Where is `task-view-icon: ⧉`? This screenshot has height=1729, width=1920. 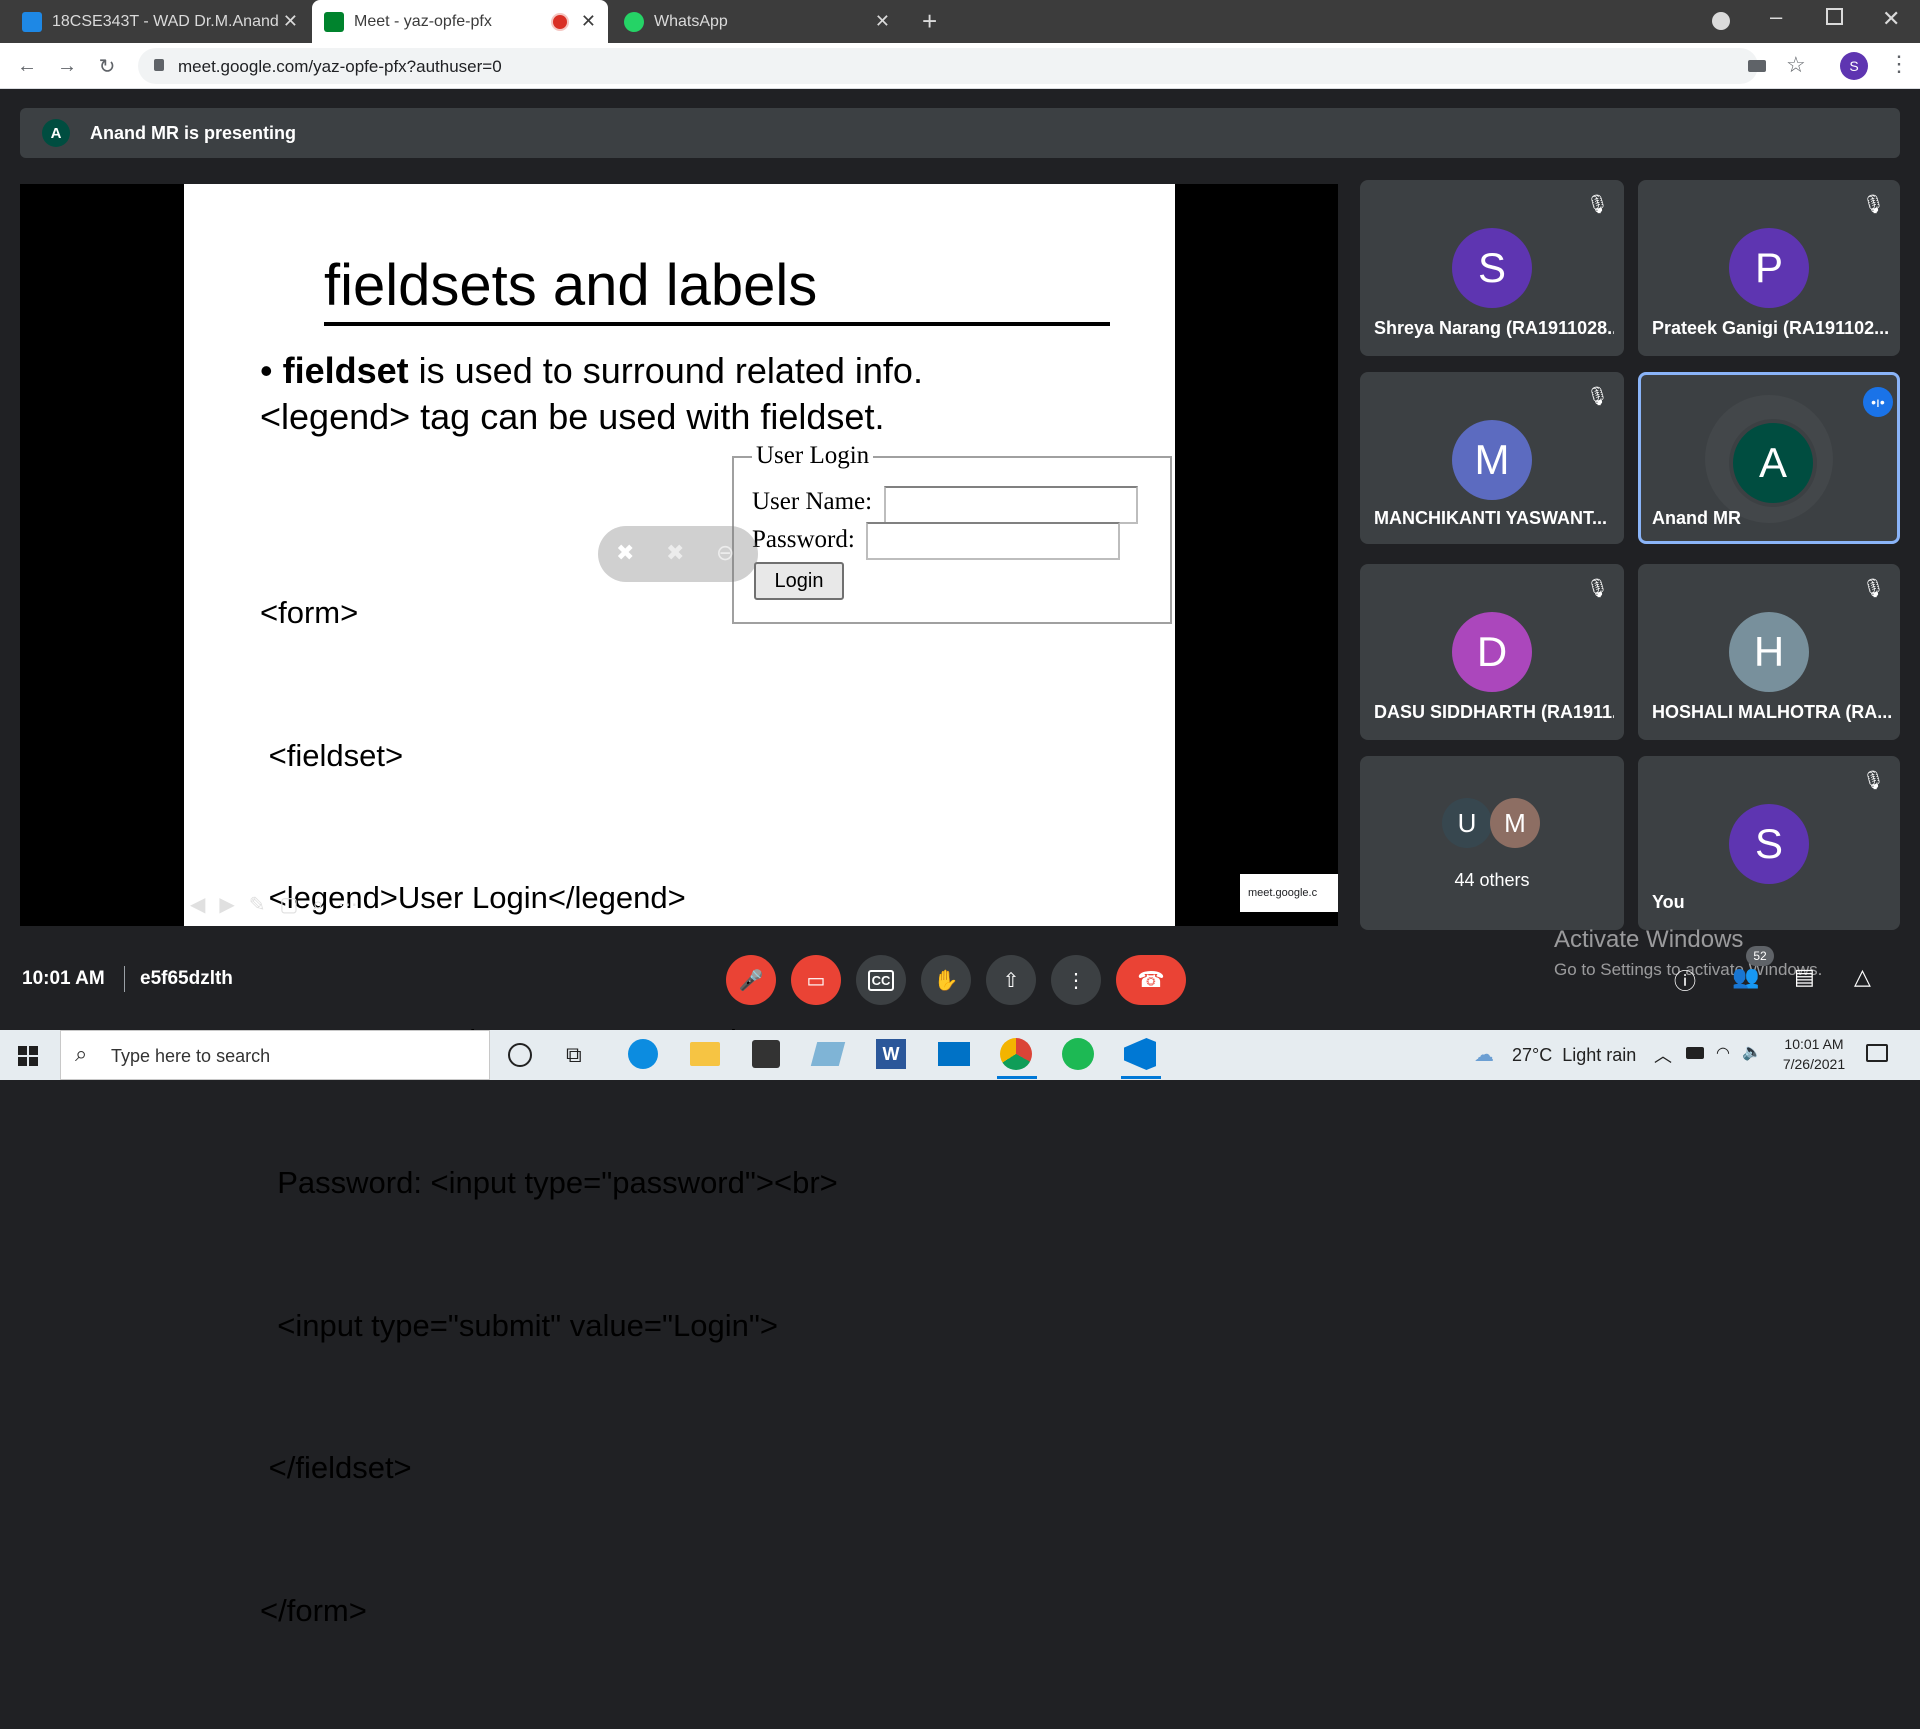
task-view-icon: ⧉ is located at coordinates (574, 1055).